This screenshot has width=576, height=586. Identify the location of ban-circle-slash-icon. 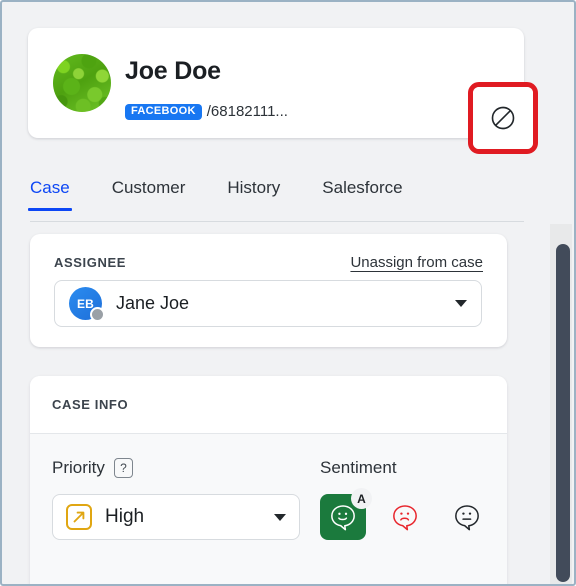
(503, 118).